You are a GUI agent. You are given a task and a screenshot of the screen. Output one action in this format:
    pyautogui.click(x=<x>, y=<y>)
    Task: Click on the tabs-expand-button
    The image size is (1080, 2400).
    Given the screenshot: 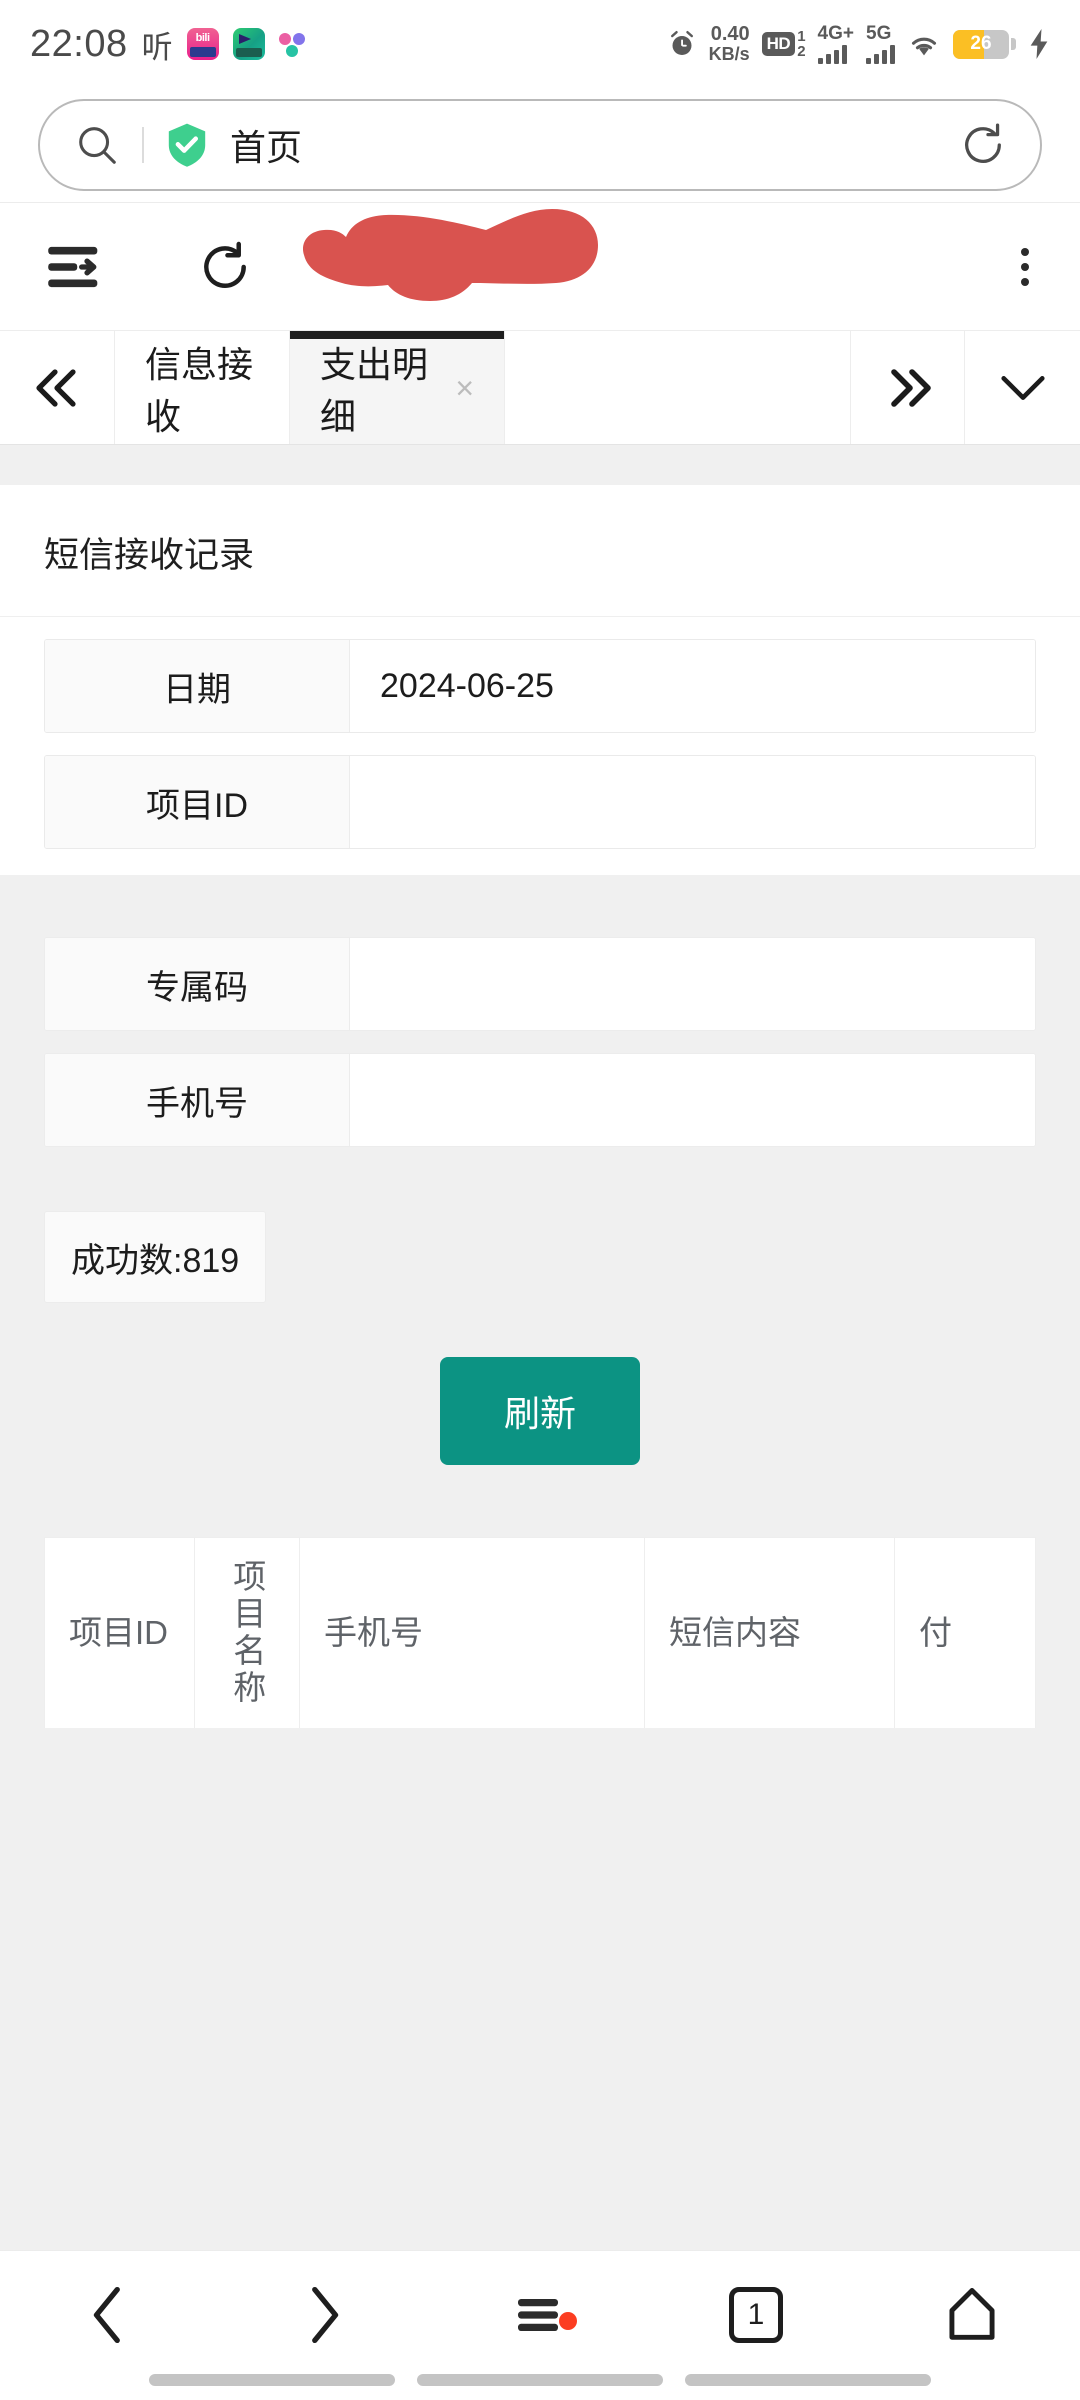 What is the action you would take?
    pyautogui.click(x=1022, y=387)
    